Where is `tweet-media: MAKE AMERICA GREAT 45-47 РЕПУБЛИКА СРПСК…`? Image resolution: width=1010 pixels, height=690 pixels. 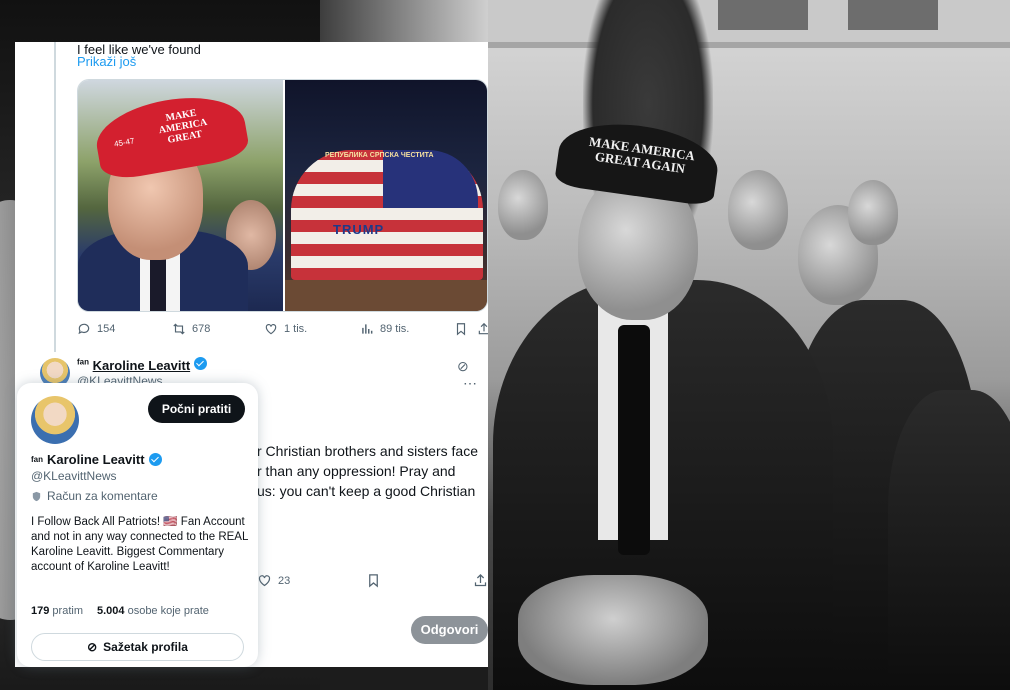
tweet-media: MAKE AMERICA GREAT 45-47 РЕПУБЛИКА СРПСК… is located at coordinates (282, 195).